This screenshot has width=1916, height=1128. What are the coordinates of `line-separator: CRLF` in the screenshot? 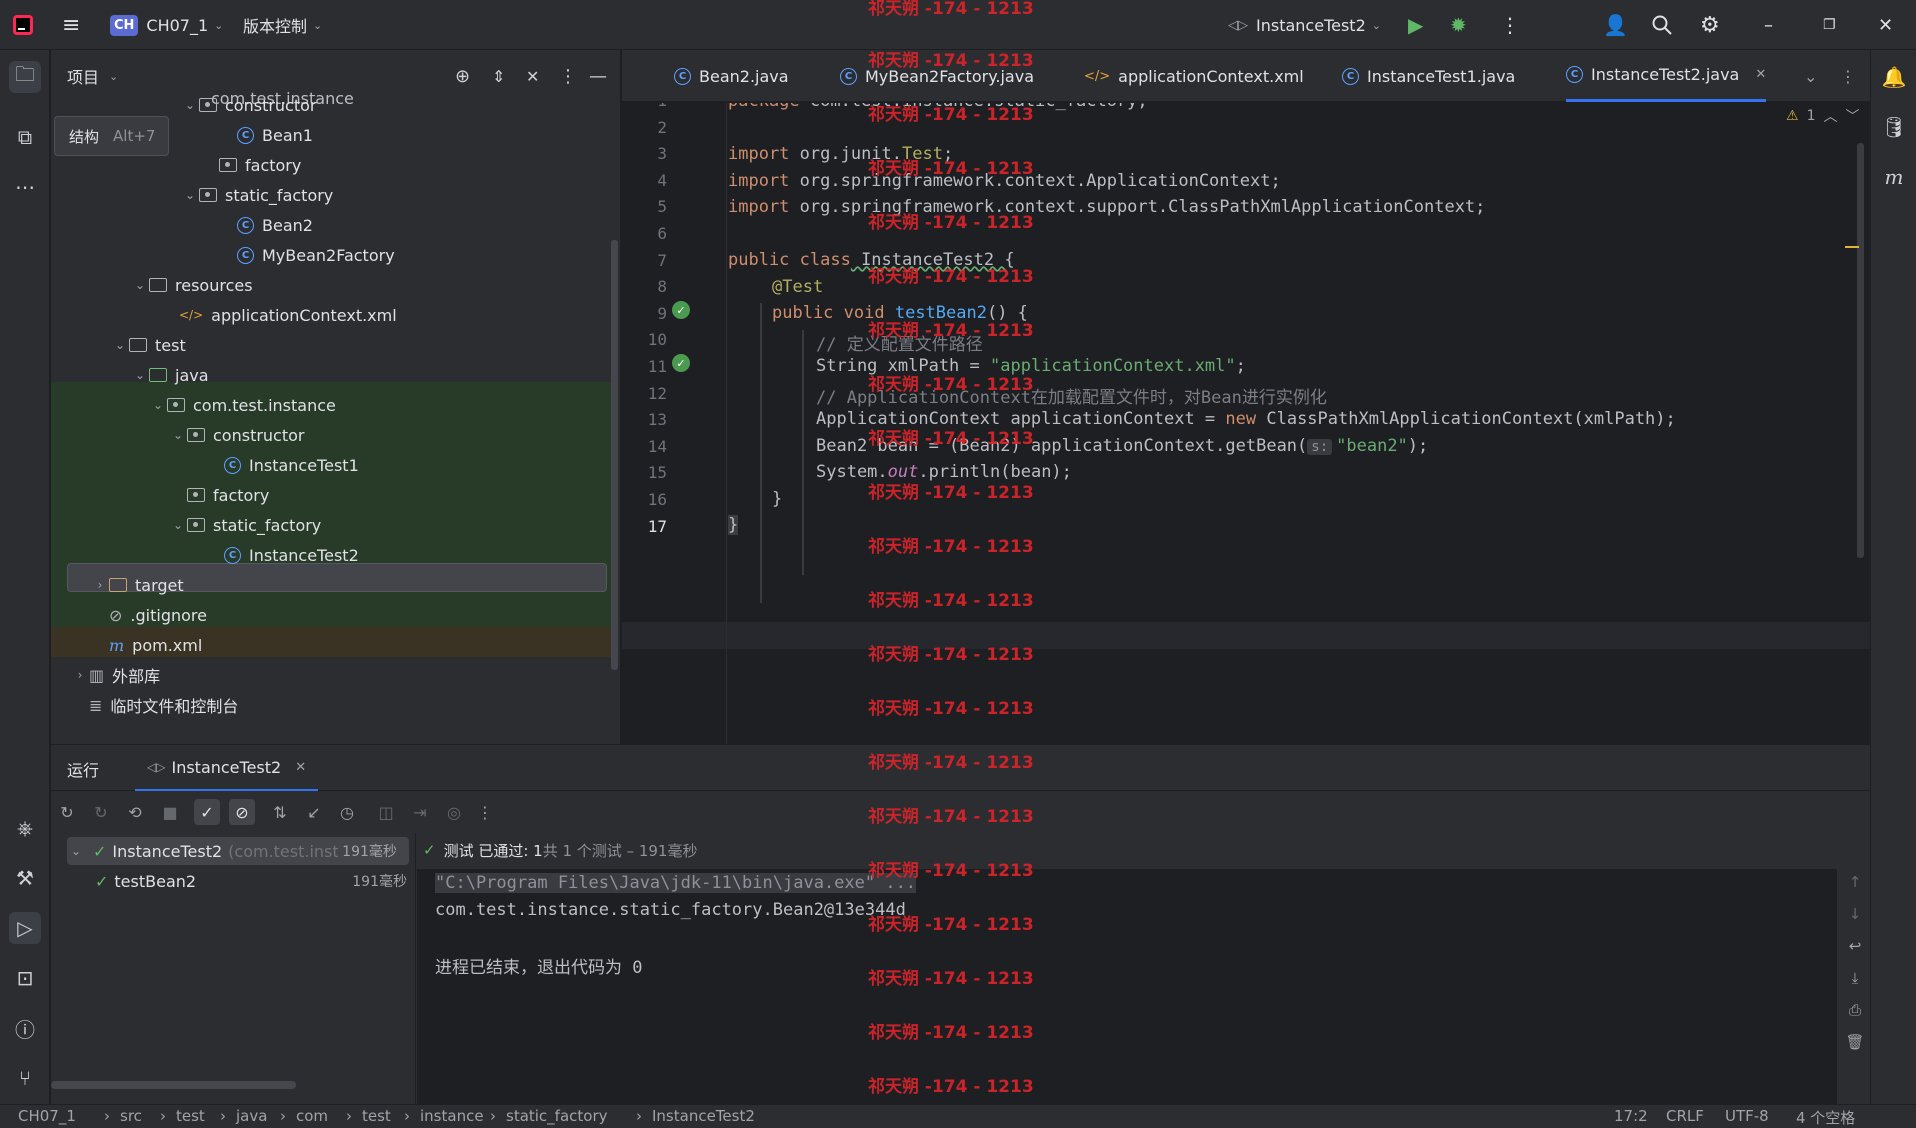 It's located at (1685, 1116).